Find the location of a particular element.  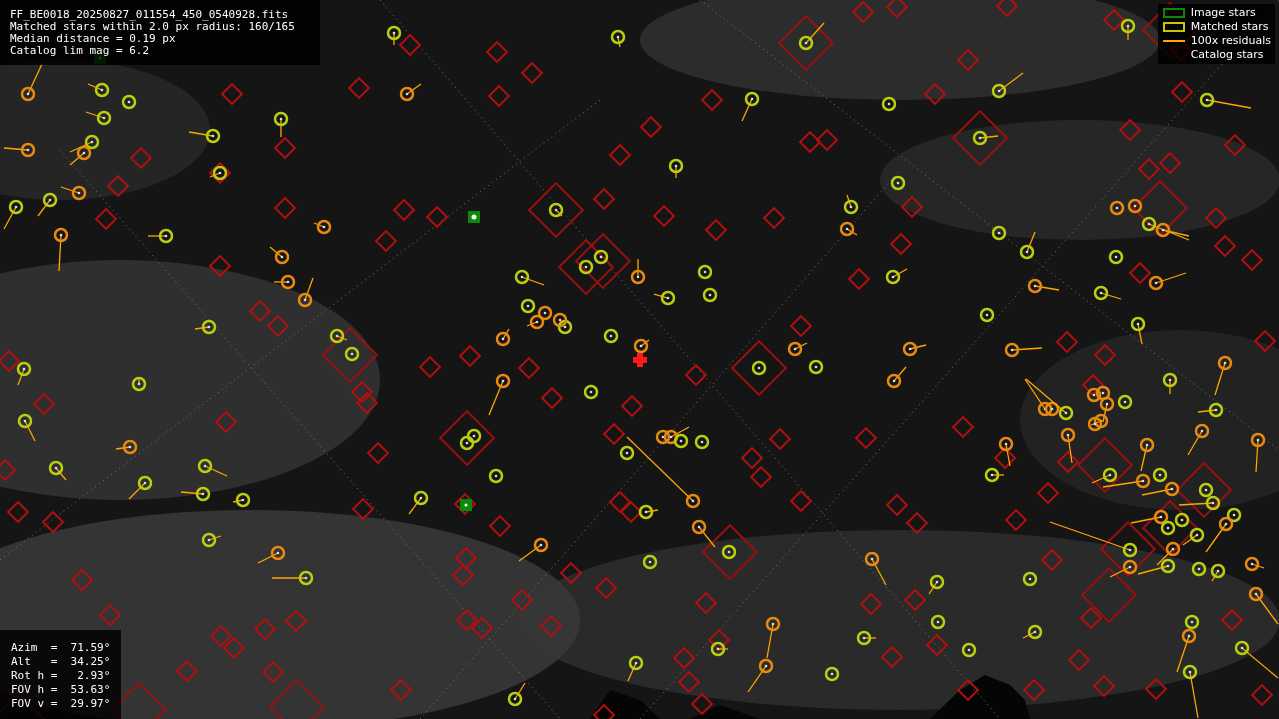

pointing-text: Alt = 34.25° is located at coordinates (60, 662).